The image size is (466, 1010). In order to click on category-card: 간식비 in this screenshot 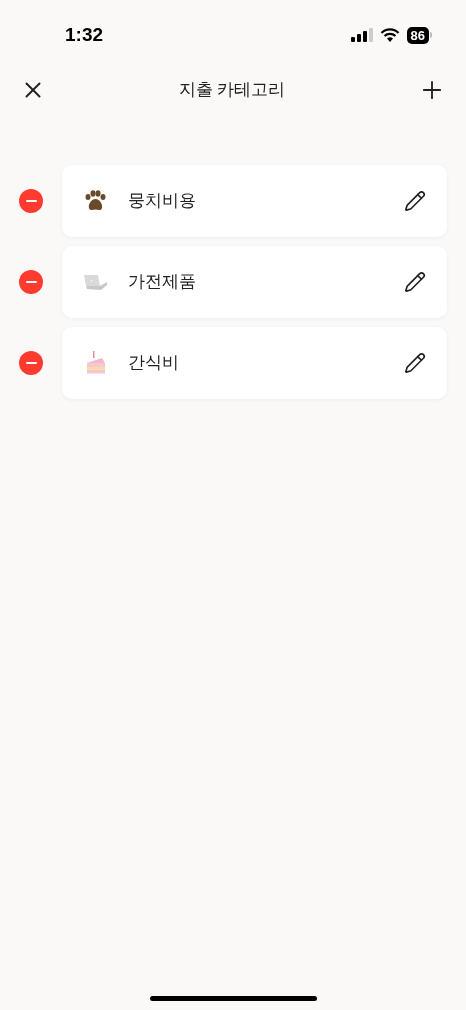, I will do `click(254, 363)`.